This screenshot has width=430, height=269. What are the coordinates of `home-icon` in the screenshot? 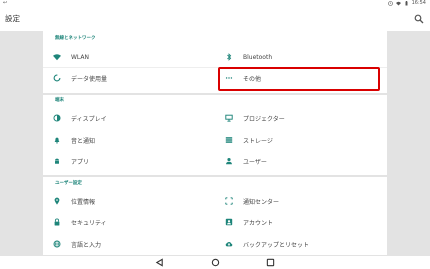 It's located at (215, 262).